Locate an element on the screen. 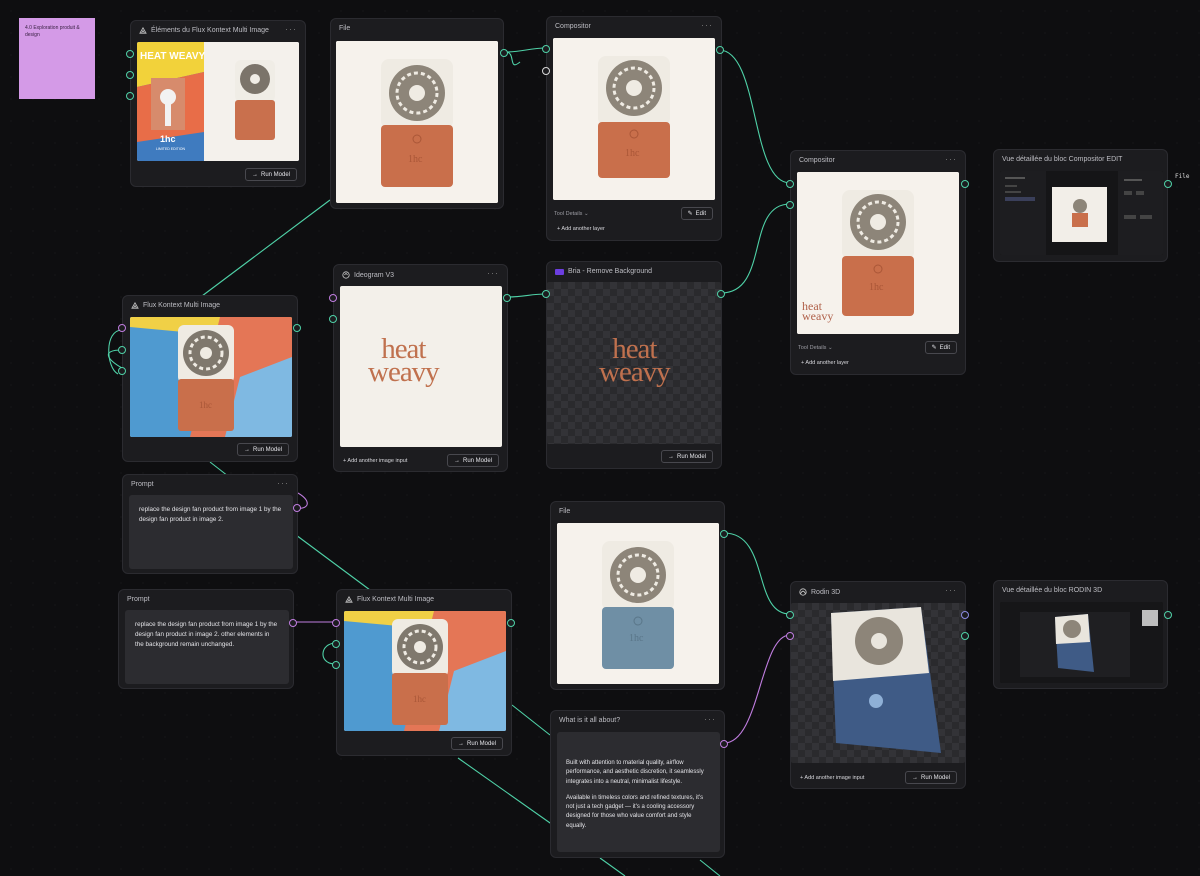 This screenshot has height=876, width=1200. compositor-logo: heat weavy is located at coordinates (818, 311).